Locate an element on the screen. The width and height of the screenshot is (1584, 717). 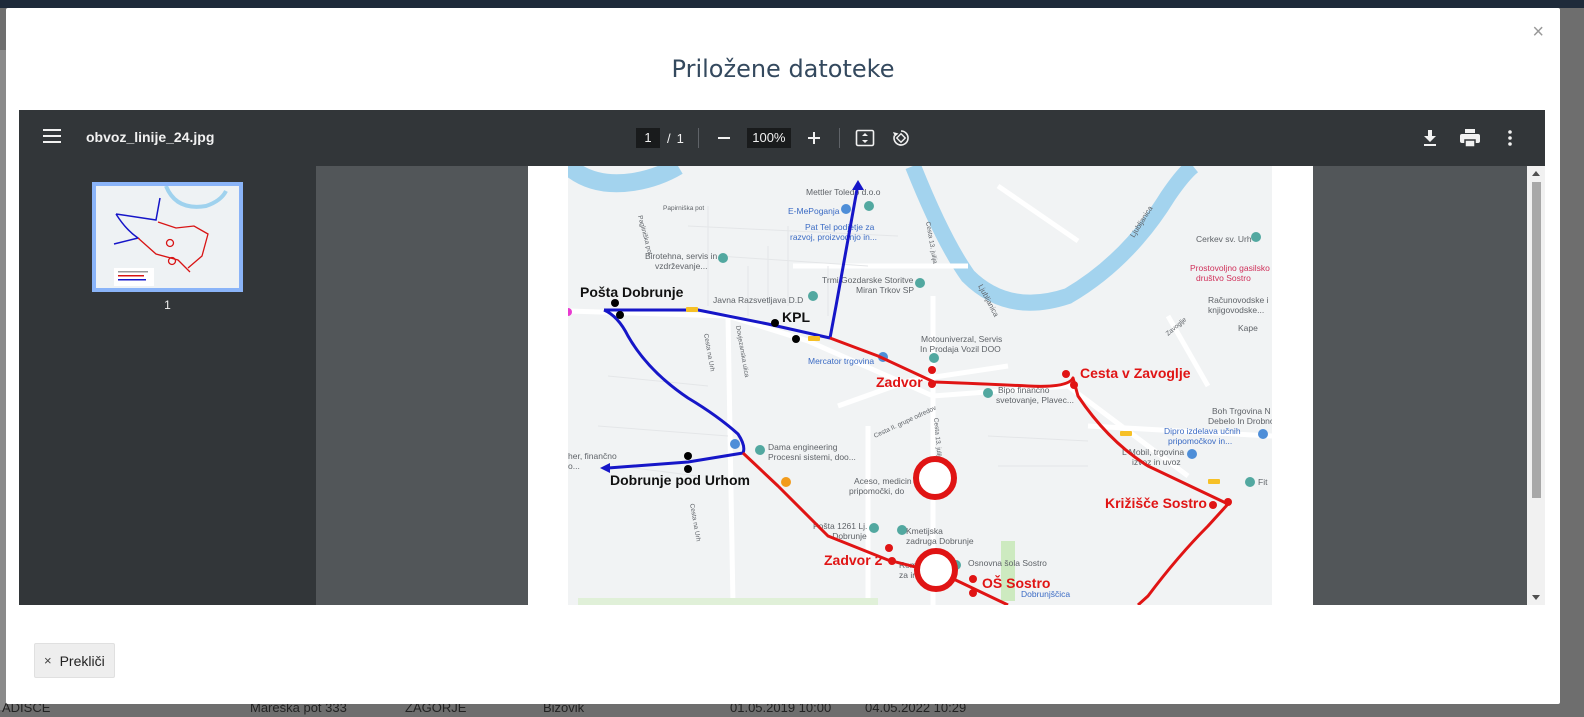
map-label-mettler: Mettler Toledo d.o.o is located at coordinates (843, 192).